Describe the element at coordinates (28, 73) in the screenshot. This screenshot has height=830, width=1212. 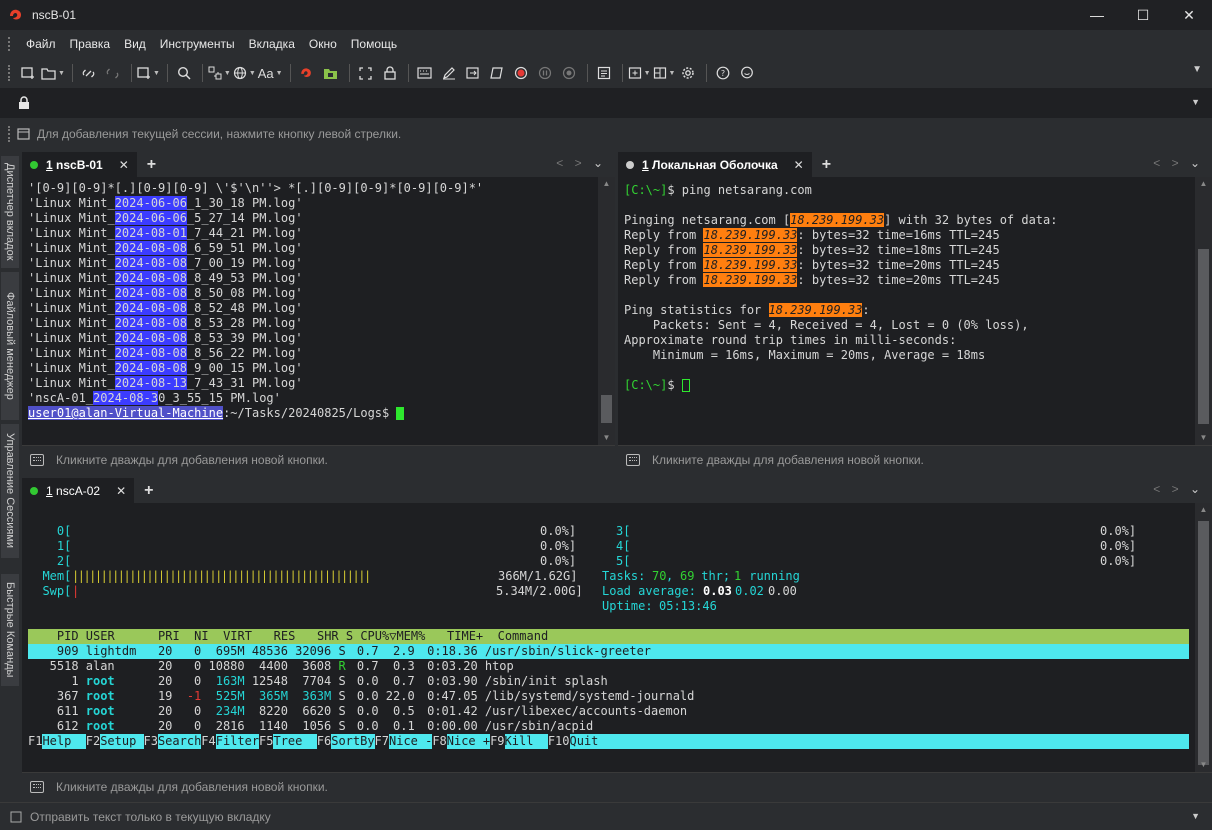
I see `new-session-button` at that location.